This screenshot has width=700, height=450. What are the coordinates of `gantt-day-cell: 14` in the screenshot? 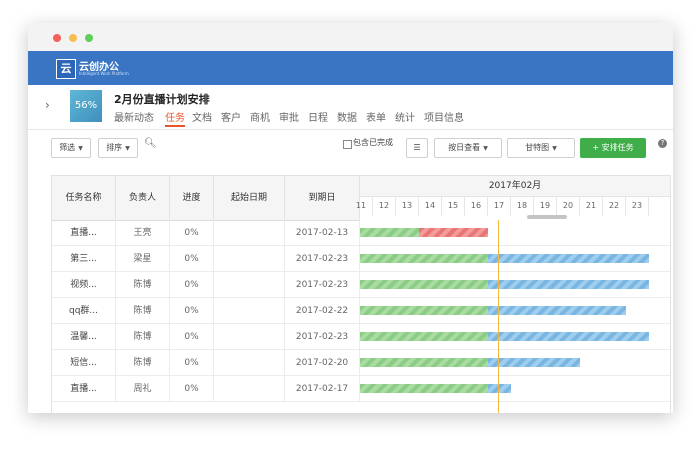 It's located at (430, 206).